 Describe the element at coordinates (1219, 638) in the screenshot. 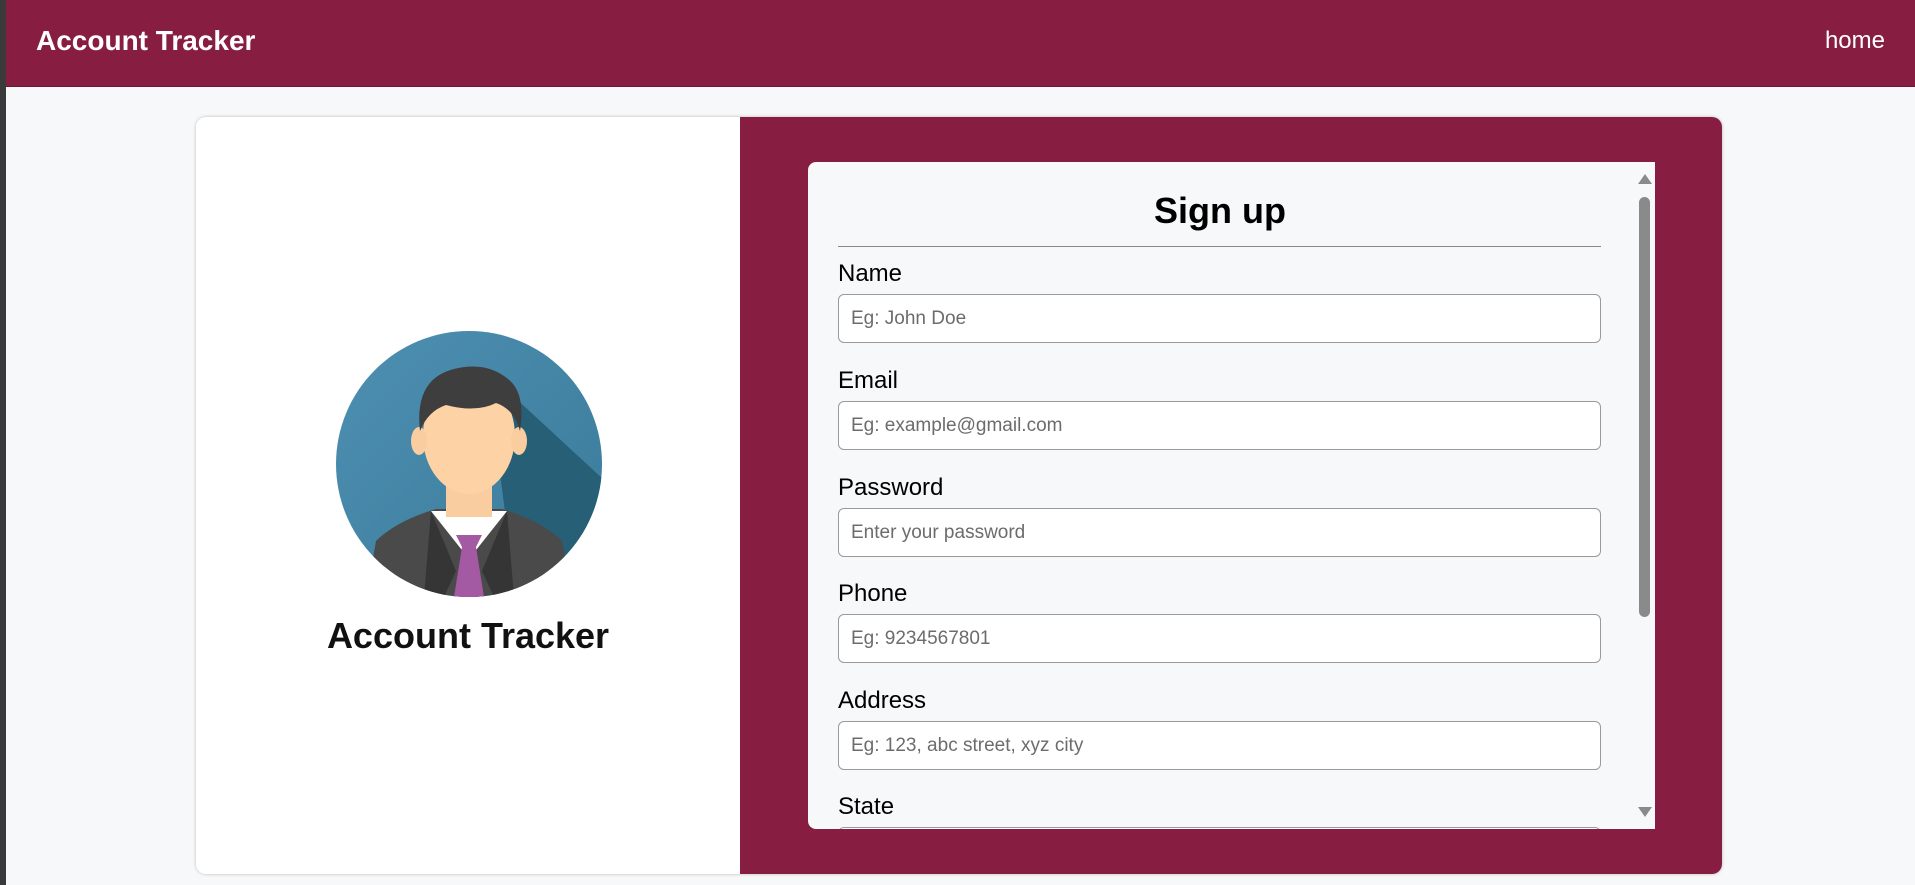

I see `phone-input` at that location.